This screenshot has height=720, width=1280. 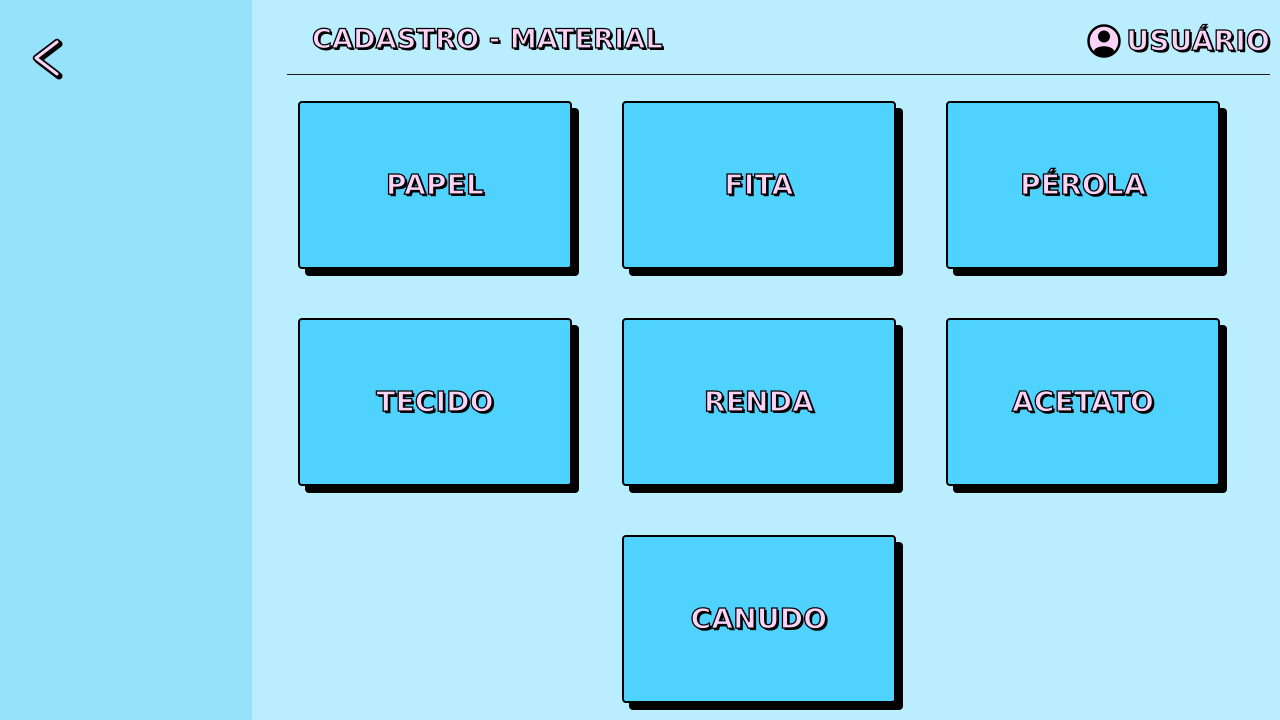 I want to click on page-title: CADASTRO - MATERIAL, so click(x=487, y=39).